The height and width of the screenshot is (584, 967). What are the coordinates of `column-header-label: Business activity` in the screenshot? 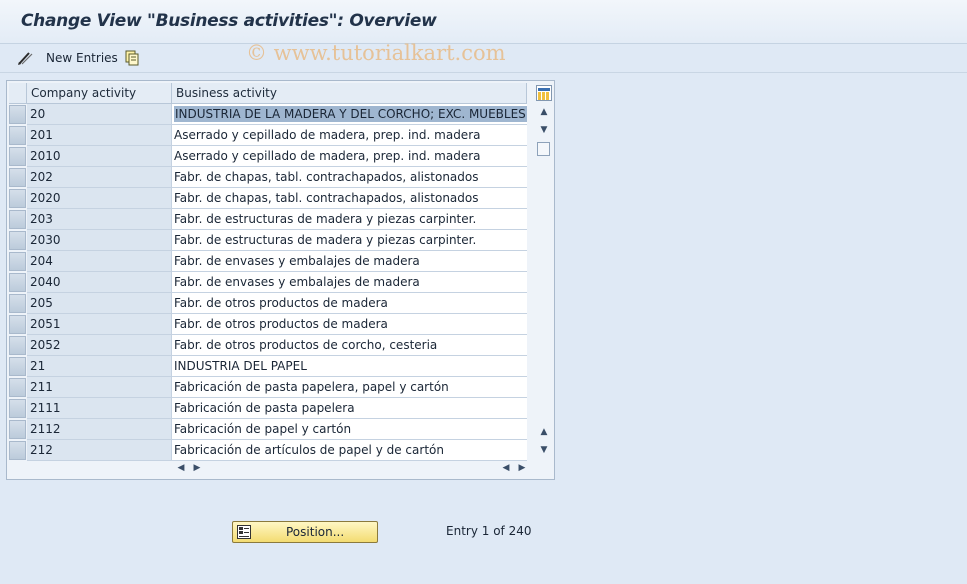 It's located at (226, 93).